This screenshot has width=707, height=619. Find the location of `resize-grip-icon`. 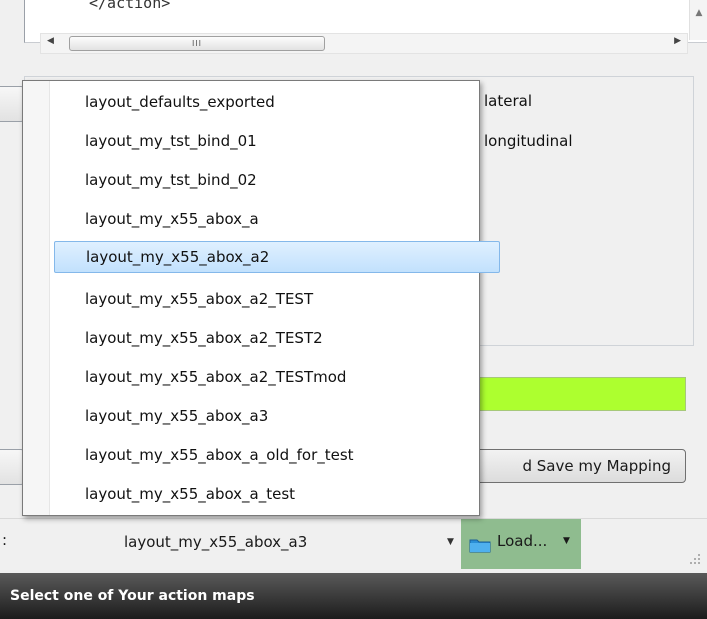

resize-grip-icon is located at coordinates (694, 558).